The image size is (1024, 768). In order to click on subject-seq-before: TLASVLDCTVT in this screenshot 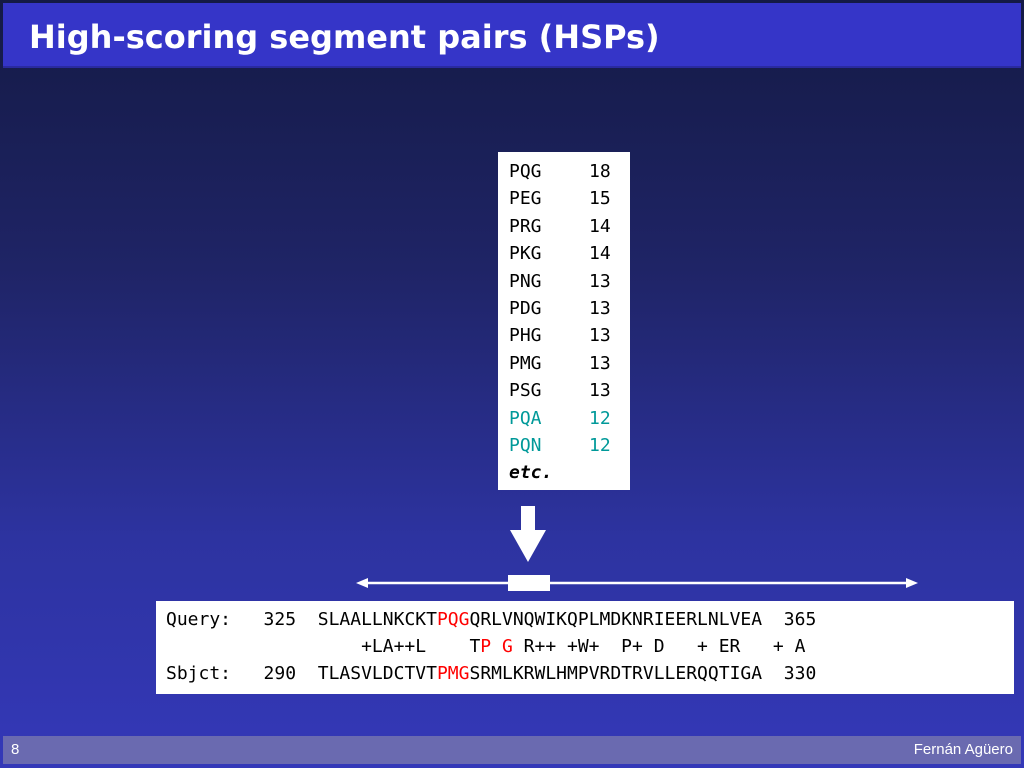, I will do `click(377, 673)`.